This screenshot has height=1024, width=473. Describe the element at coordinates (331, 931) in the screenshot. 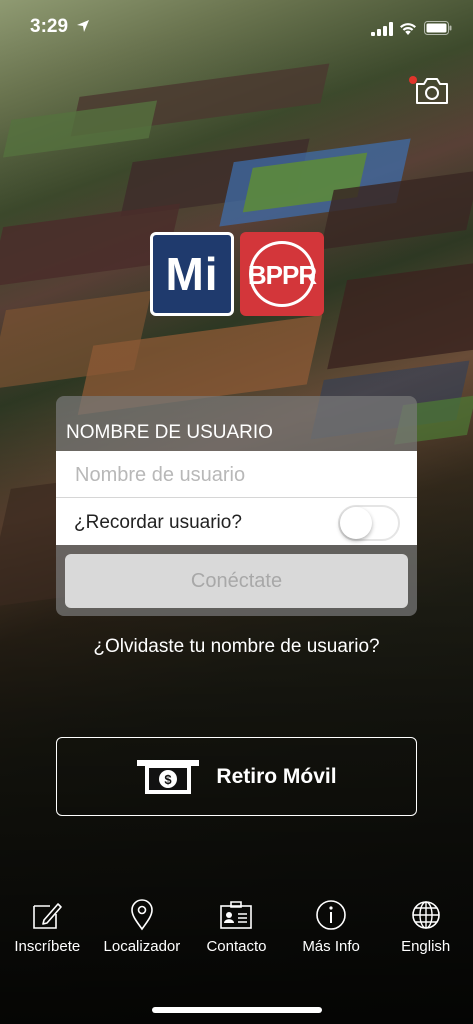

I see `tab-mas-info: Más Info` at that location.